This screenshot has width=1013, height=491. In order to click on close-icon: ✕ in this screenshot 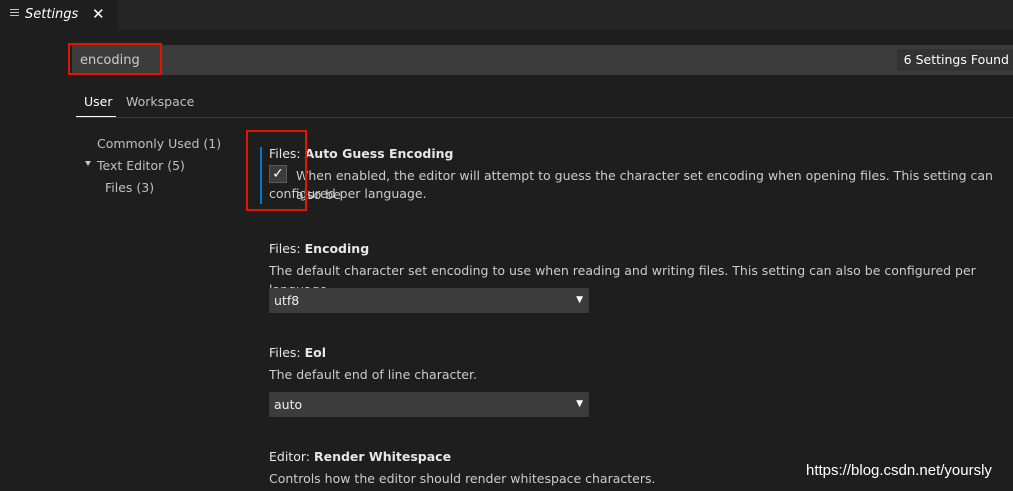, I will do `click(98, 14)`.